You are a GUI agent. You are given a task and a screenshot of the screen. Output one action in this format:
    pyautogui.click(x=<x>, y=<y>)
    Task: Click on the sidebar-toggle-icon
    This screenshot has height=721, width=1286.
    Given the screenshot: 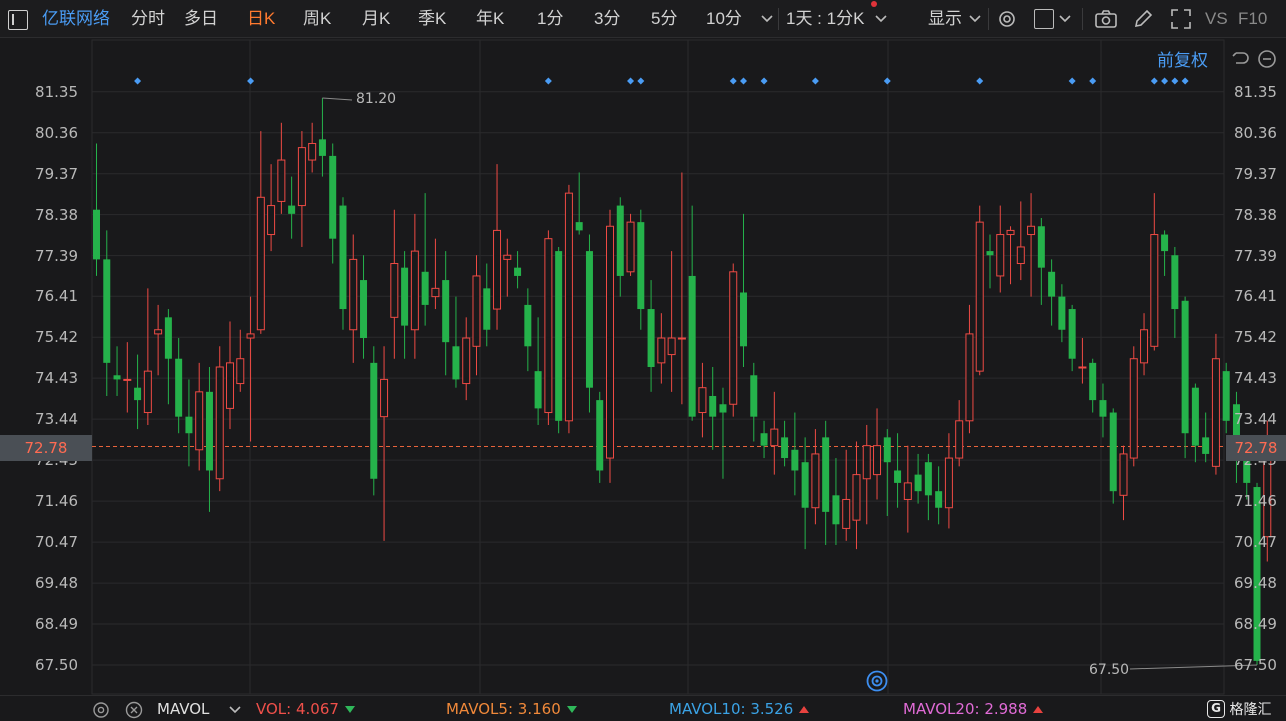 What is the action you would take?
    pyautogui.click(x=18, y=20)
    